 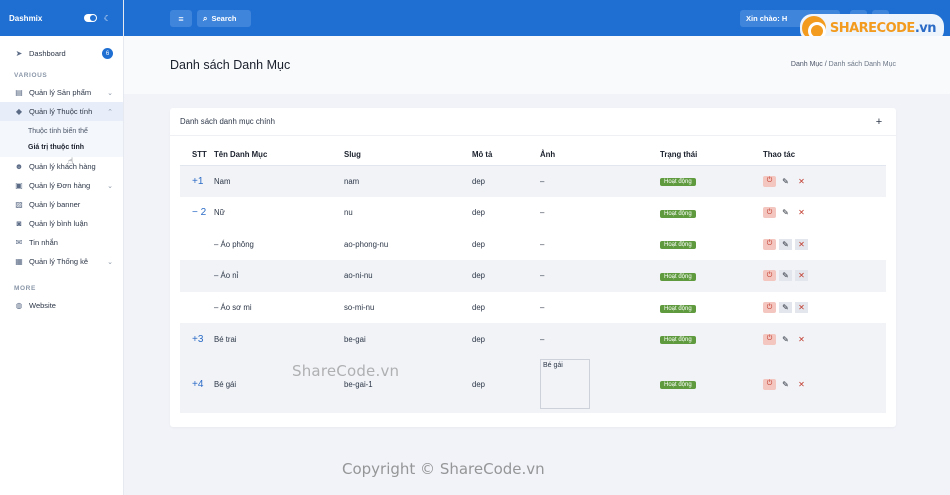 I want to click on sidebar-item-comments: ◙ Quản lý bình luận, so click(x=61, y=223).